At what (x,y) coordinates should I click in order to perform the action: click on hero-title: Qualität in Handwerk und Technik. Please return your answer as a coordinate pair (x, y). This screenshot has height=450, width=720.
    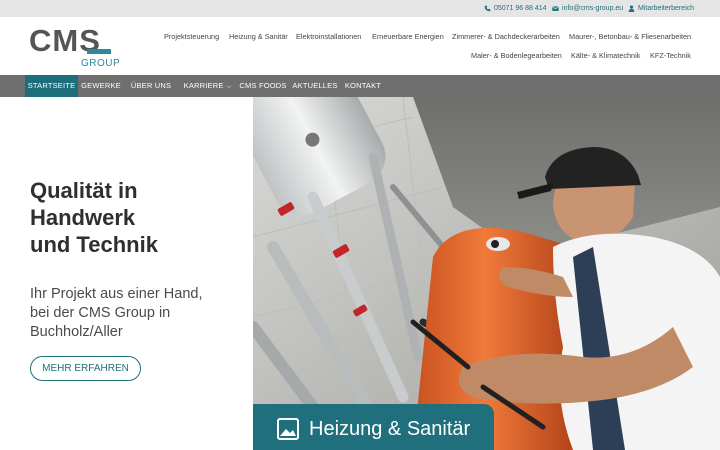
    Looking at the image, I should click on (130, 217).